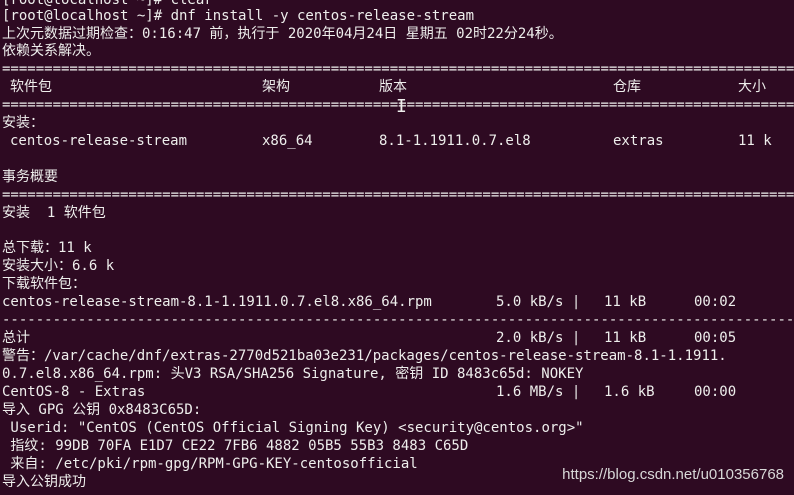  I want to click on downloading-packages-line: 下载软件包：, so click(44, 284).